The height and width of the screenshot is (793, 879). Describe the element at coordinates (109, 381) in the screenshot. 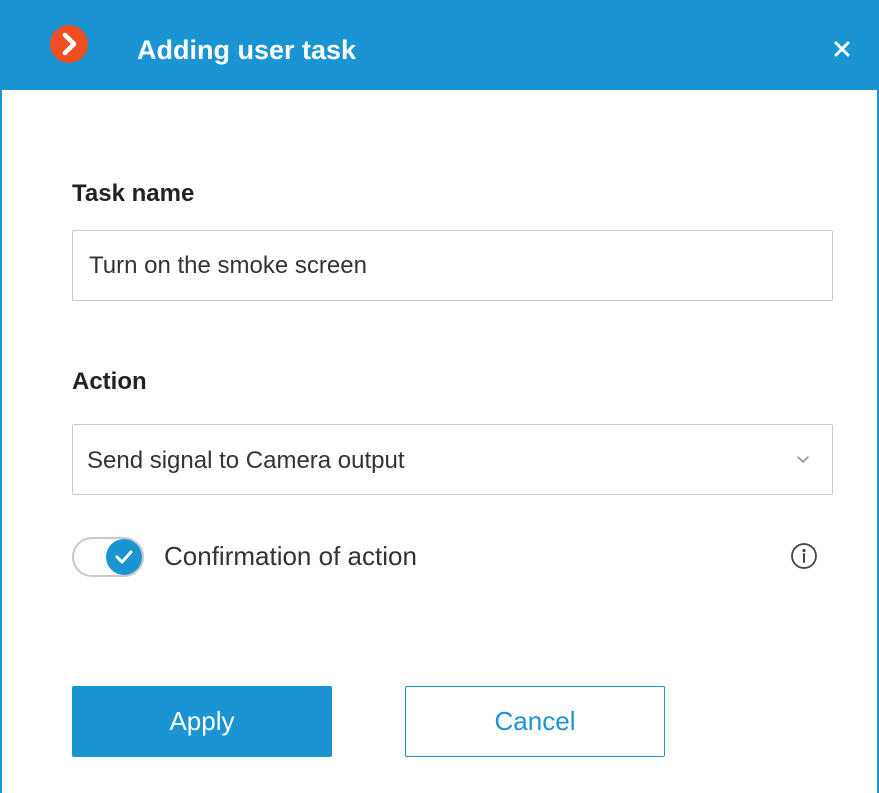

I see `action-label: Action` at that location.